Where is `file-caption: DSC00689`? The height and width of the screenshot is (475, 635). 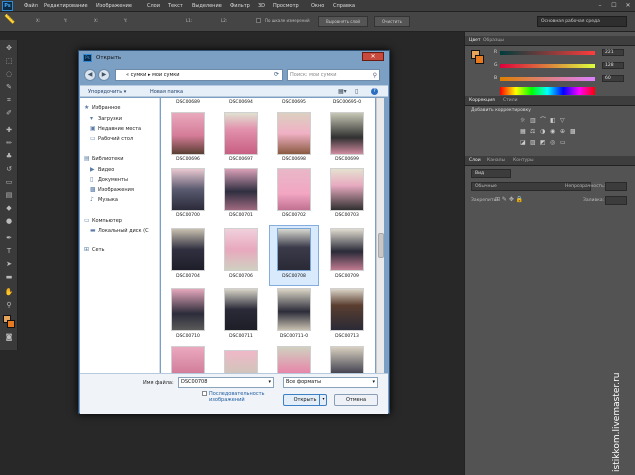
file-caption: DSC00689 is located at coordinates (188, 102).